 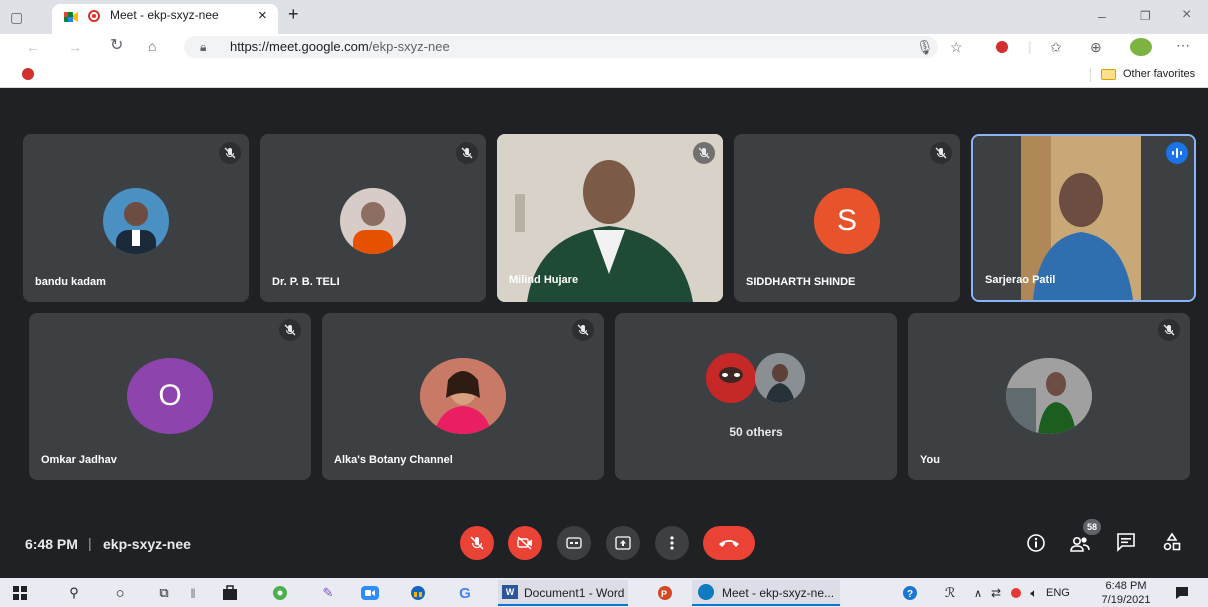 I want to click on notifications-icon, so click(x=1182, y=593).